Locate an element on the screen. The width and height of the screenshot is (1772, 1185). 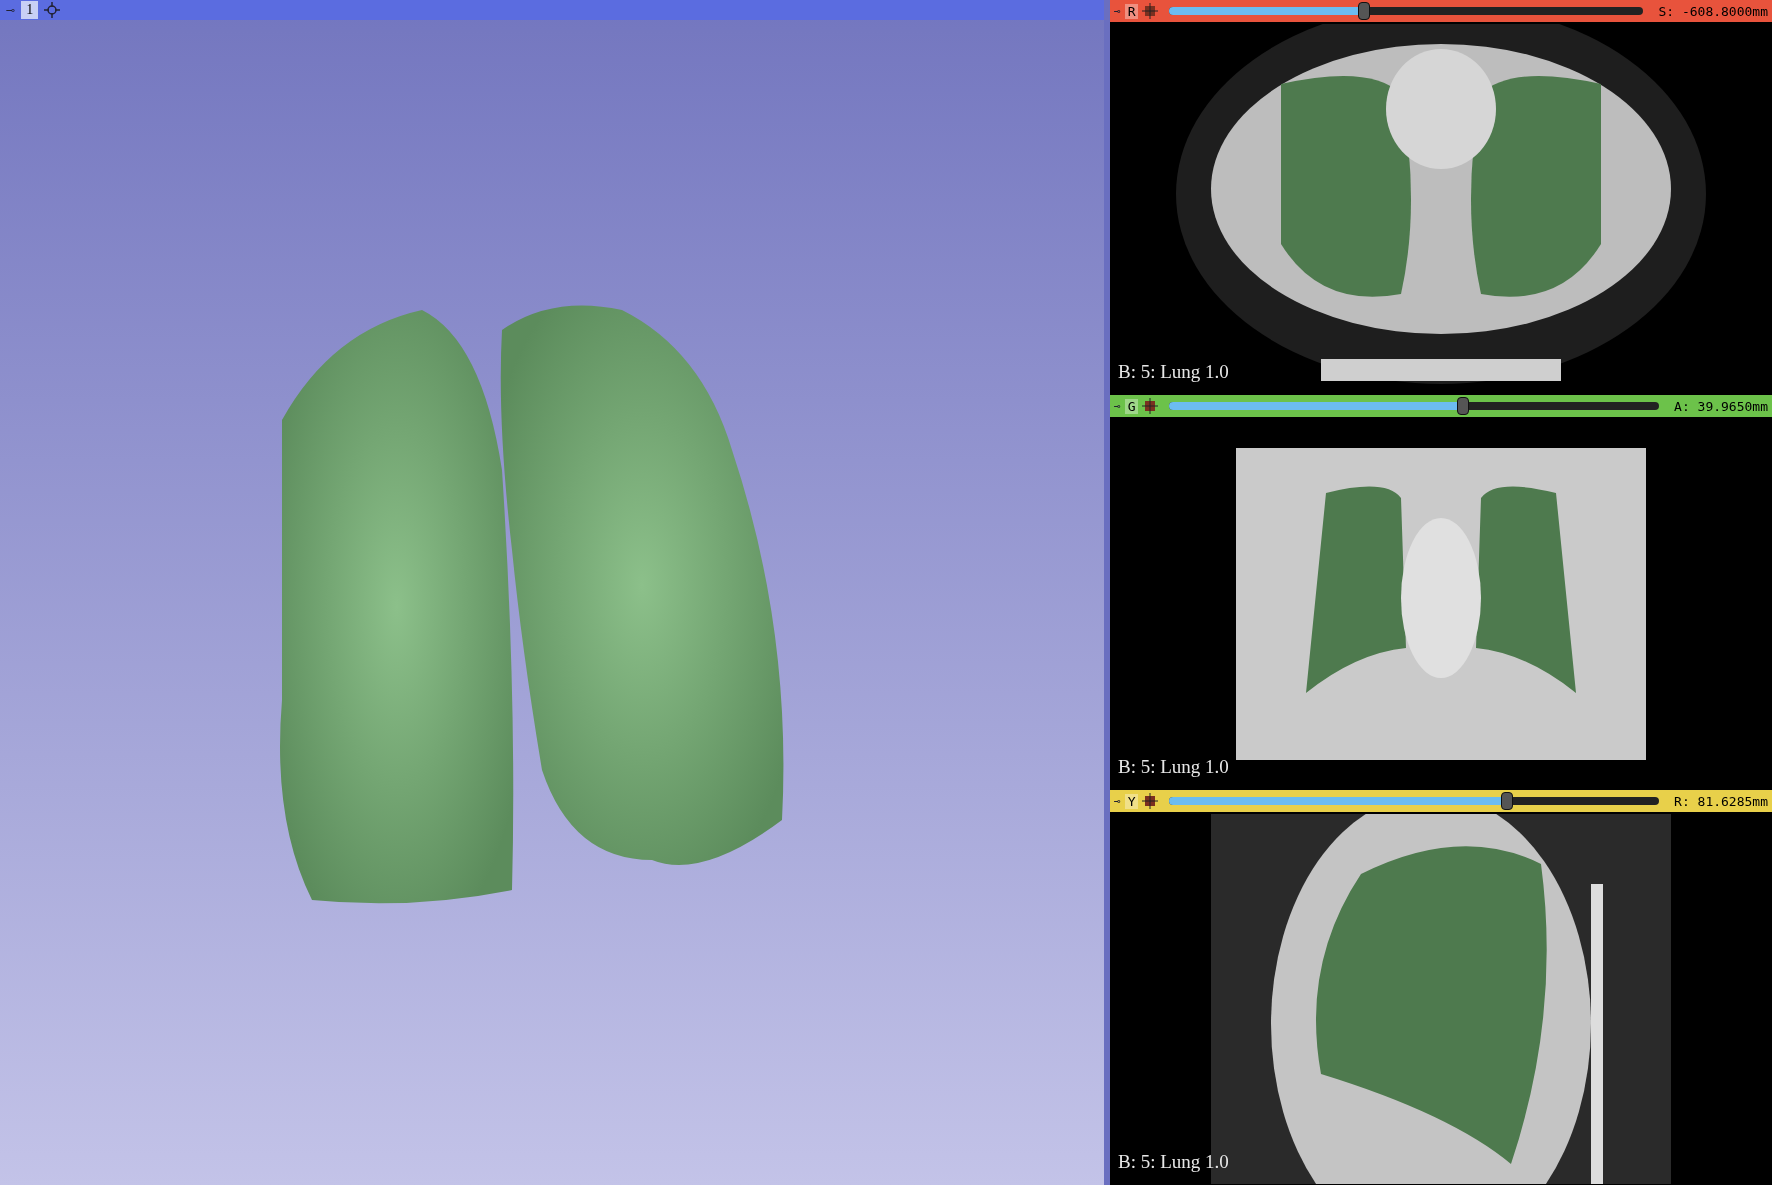
crosshair-icon is located at coordinates (52, 10).